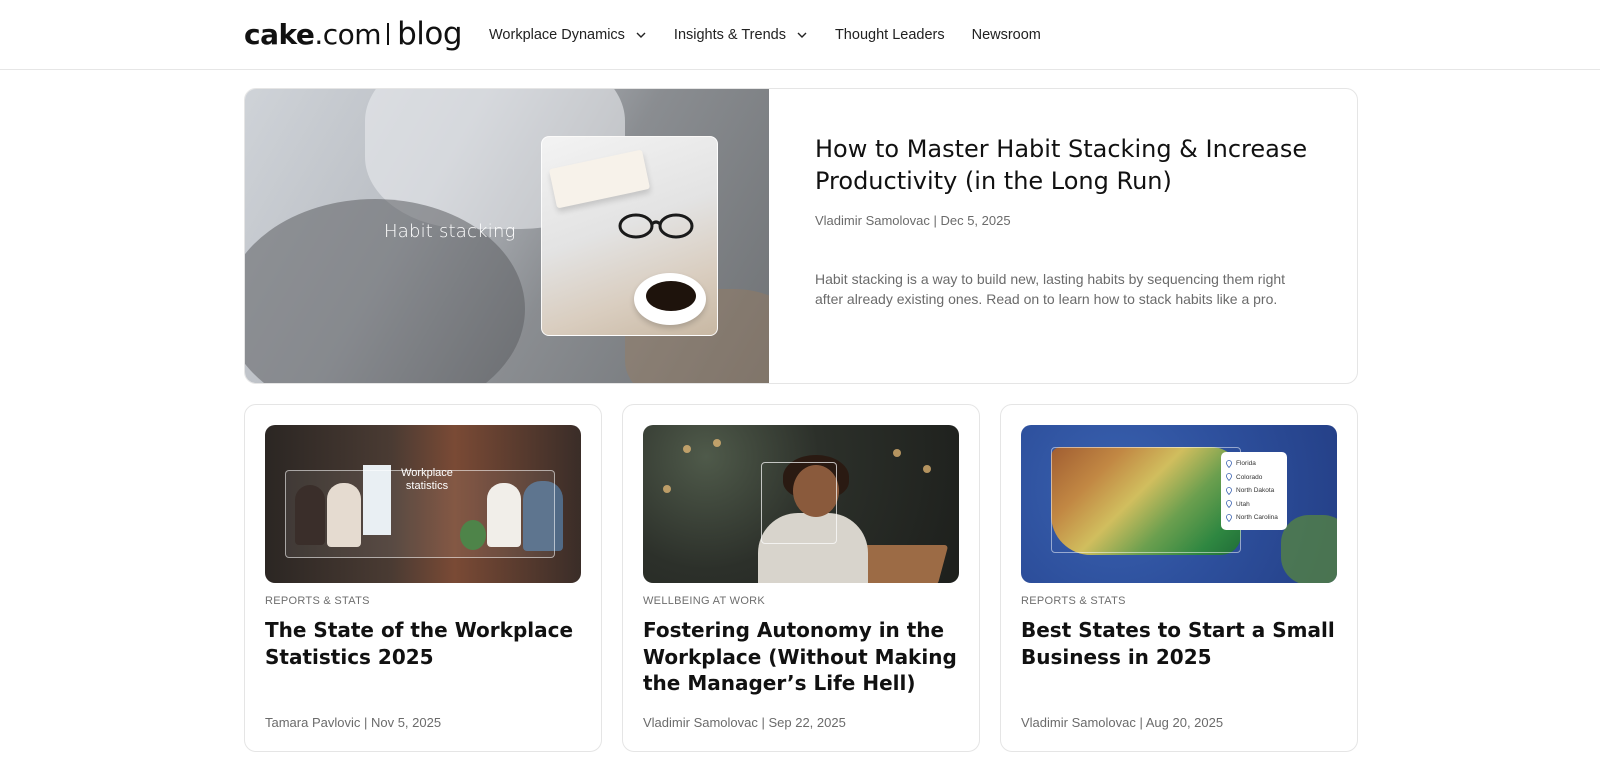 The width and height of the screenshot is (1600, 764). Describe the element at coordinates (744, 722) in the screenshot. I see `article-meta: Vladimir Samolovac | Sep 22, 2025` at that location.